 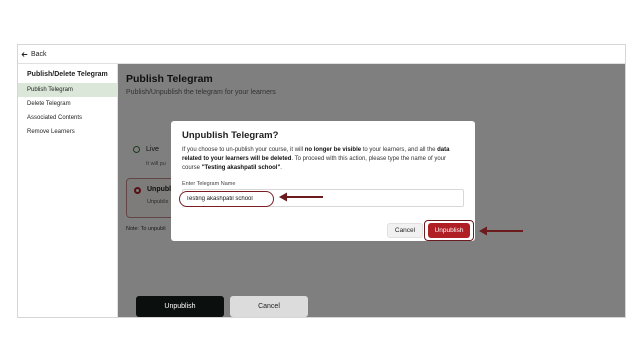 What do you see at coordinates (321, 54) in the screenshot?
I see `top-bar: Back` at bounding box center [321, 54].